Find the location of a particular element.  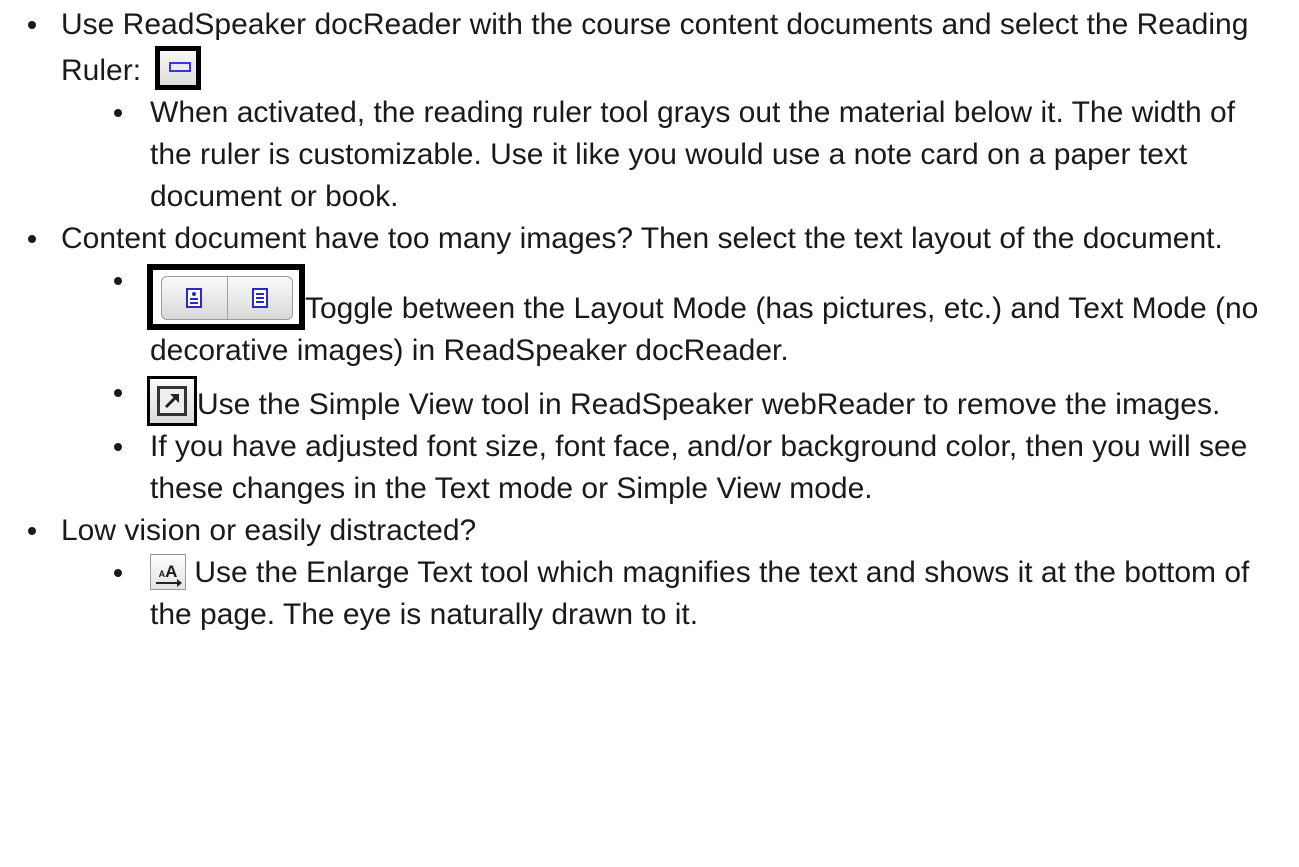

enlarge-text-icon: AA is located at coordinates (168, 572).